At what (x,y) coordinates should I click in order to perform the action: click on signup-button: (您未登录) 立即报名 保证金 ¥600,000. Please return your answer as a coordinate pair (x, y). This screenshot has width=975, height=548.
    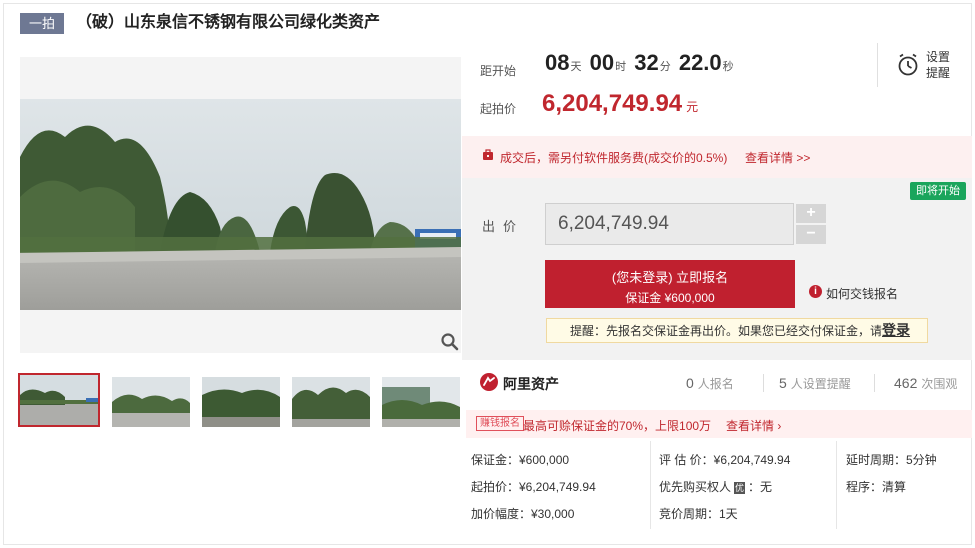
    Looking at the image, I should click on (670, 284).